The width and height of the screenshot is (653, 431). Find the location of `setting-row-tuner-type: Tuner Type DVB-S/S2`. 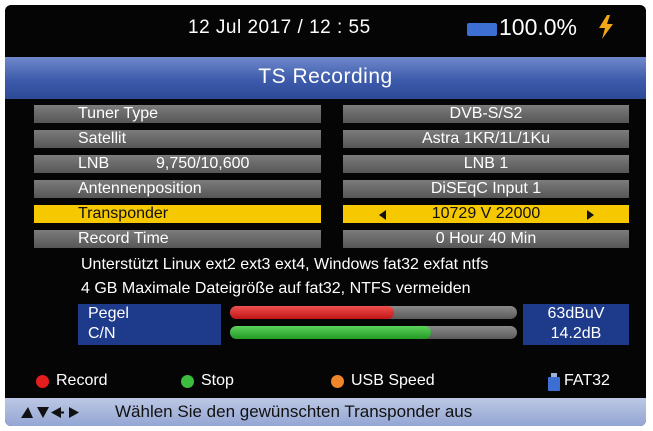

setting-row-tuner-type: Tuner Type DVB-S/S2 is located at coordinates (325, 114).